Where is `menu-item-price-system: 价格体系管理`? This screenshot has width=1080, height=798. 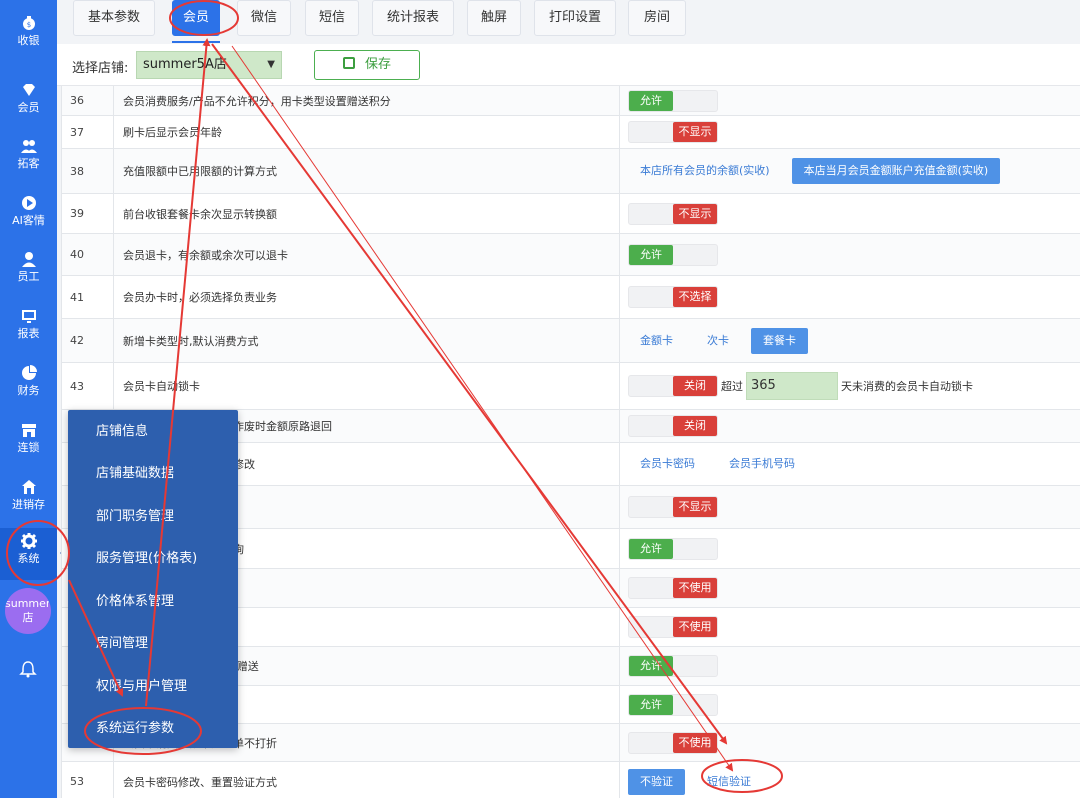
menu-item-price-system: 价格体系管理 is located at coordinates (135, 602).